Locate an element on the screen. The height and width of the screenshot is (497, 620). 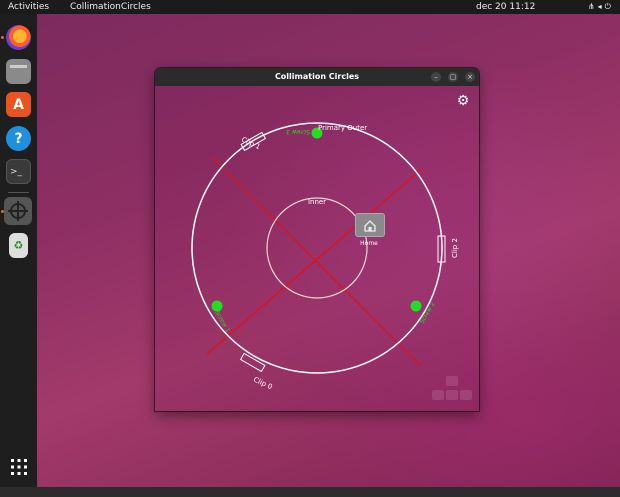
volume-icon: ◂ is located at coordinates (601, 6).